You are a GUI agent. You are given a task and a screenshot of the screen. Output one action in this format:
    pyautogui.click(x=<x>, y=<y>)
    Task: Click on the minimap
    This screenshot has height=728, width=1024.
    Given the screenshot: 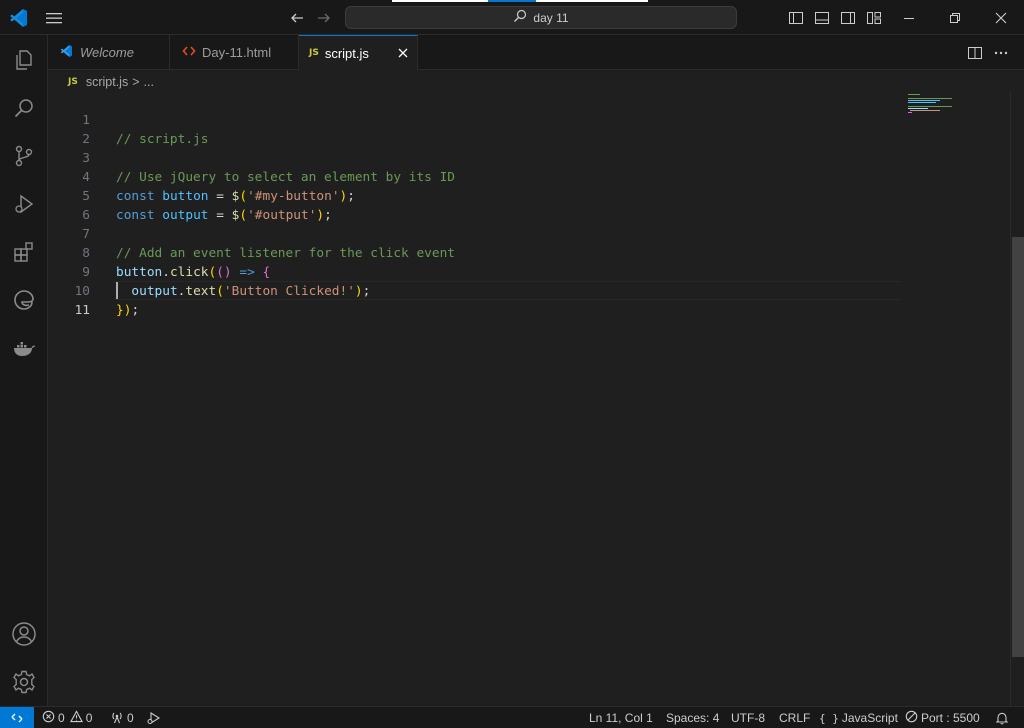 What is the action you would take?
    pyautogui.click(x=956, y=117)
    